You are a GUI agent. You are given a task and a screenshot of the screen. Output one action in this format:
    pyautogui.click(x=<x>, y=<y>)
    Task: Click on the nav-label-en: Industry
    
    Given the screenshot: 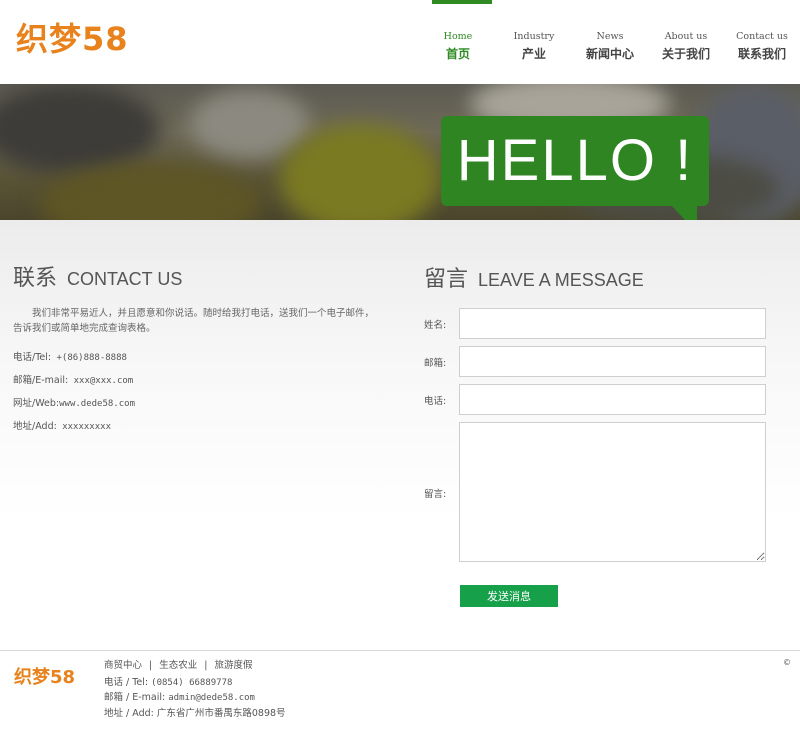 What is the action you would take?
    pyautogui.click(x=534, y=36)
    